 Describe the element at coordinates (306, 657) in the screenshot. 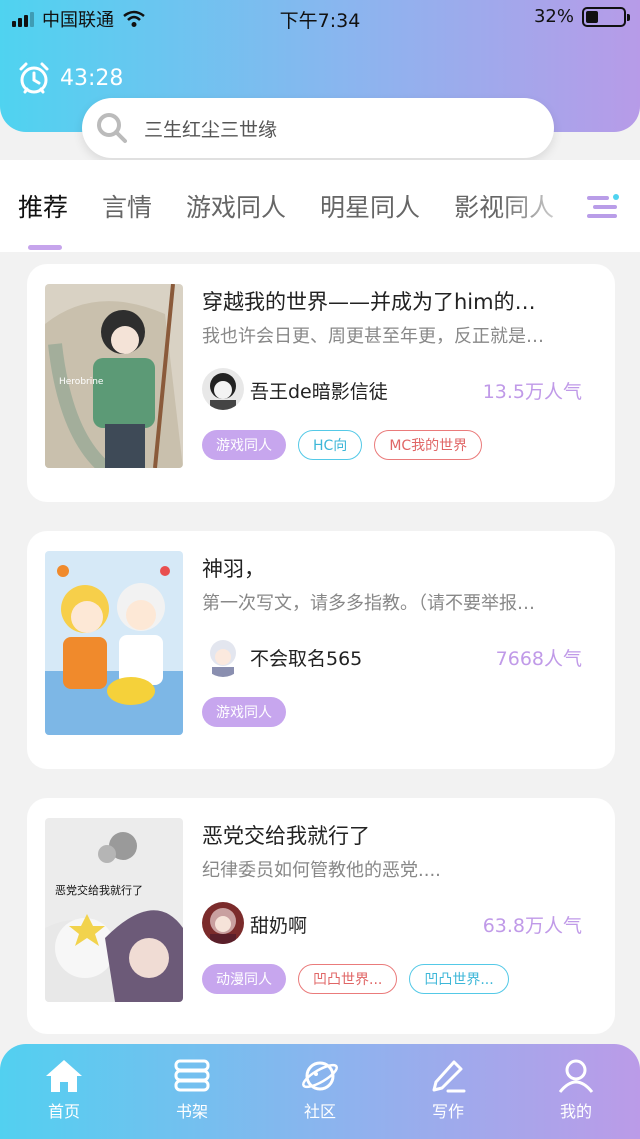

I see `author-name: 不会取名565` at that location.